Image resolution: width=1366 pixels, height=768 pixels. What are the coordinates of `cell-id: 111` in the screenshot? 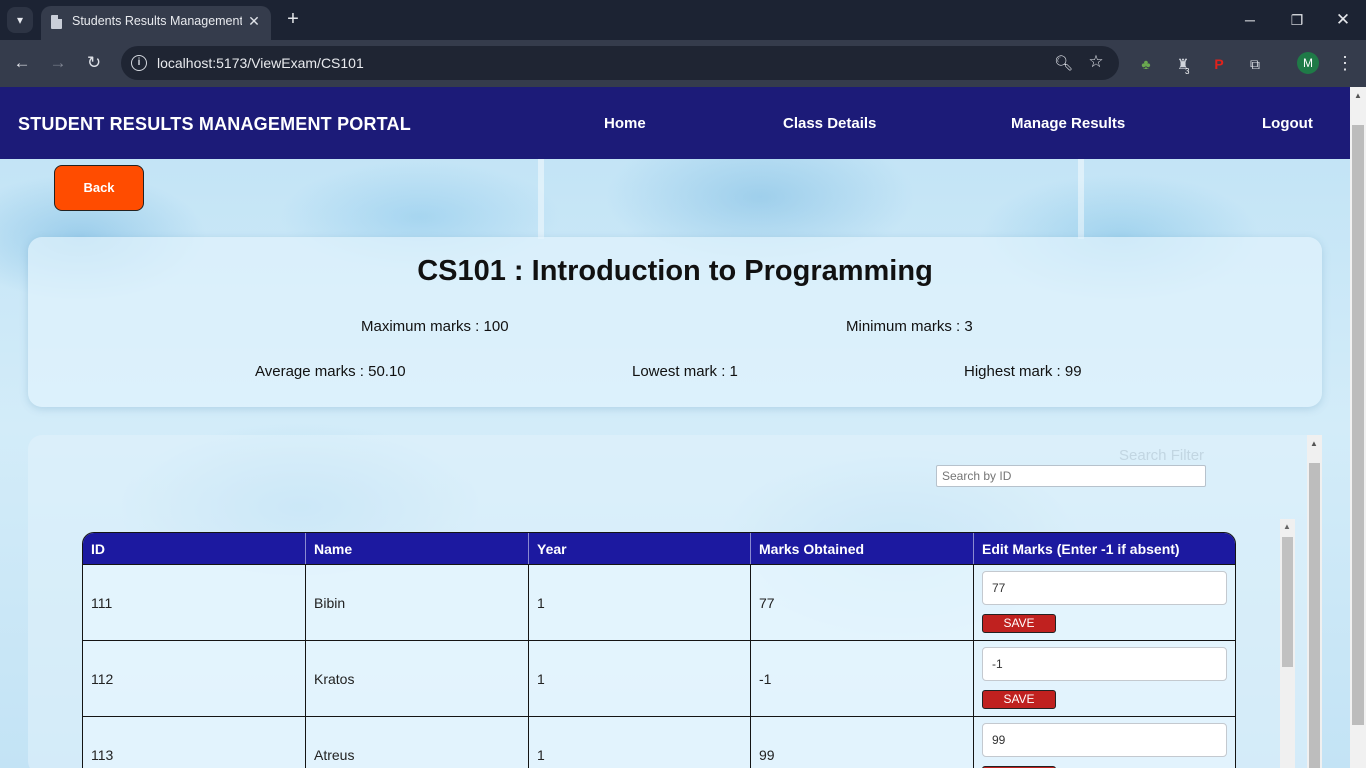 It's located at (194, 602).